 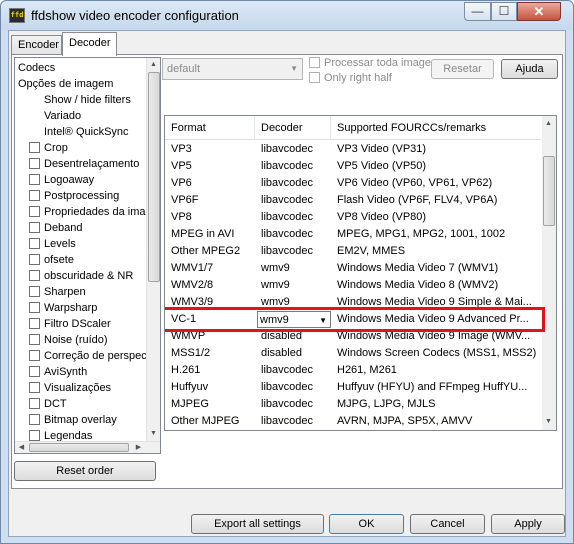 I want to click on processar-toda-imagem-checkbox: Processar toda imagem, so click(x=374, y=63).